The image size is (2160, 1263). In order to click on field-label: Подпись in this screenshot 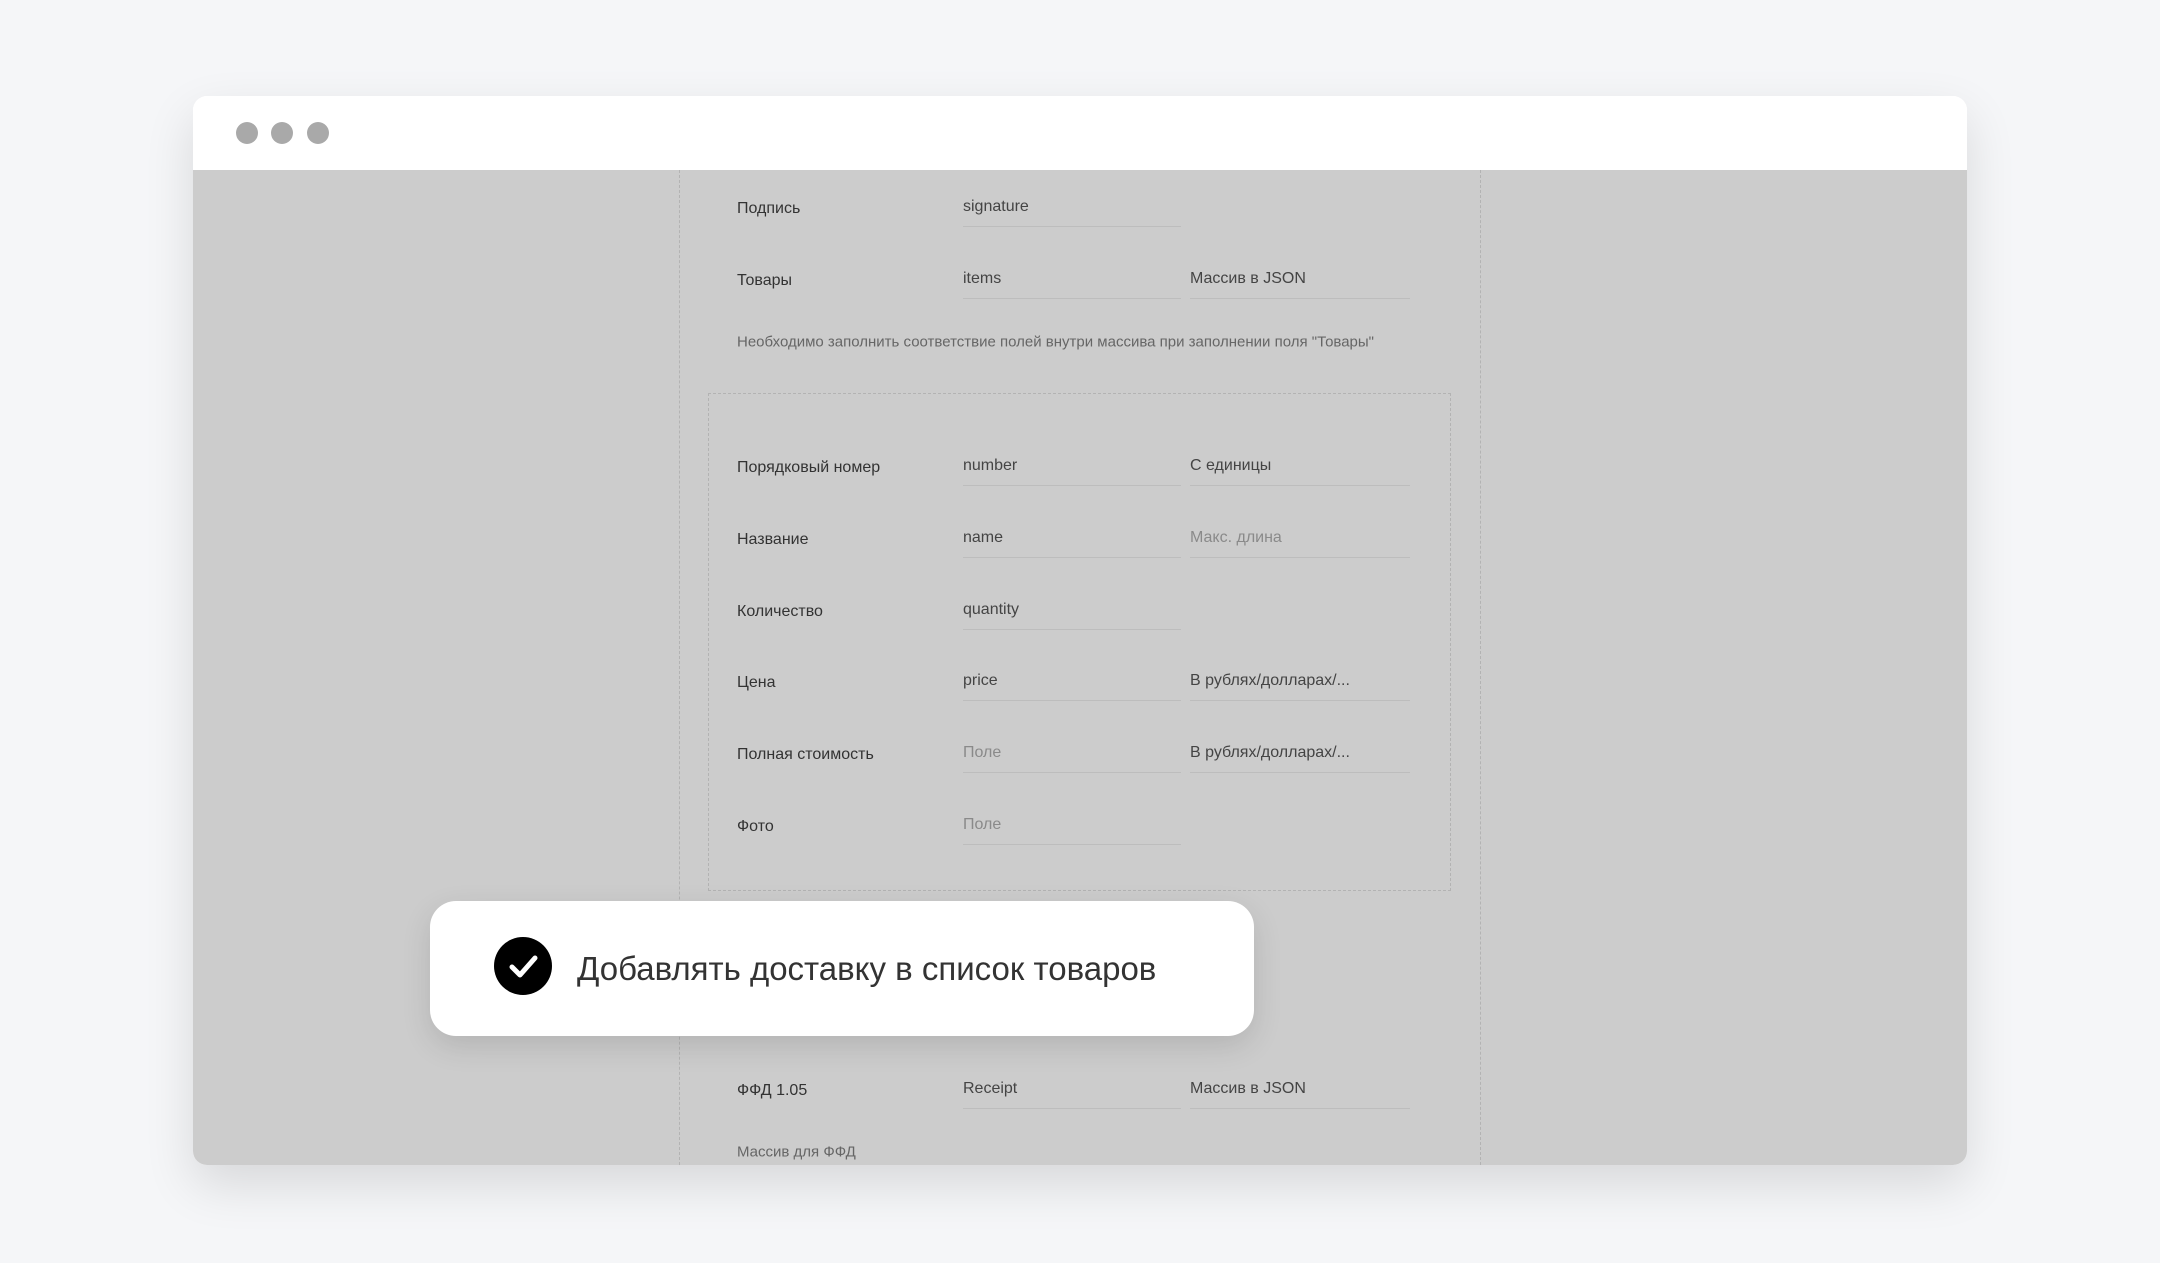, I will do `click(769, 208)`.